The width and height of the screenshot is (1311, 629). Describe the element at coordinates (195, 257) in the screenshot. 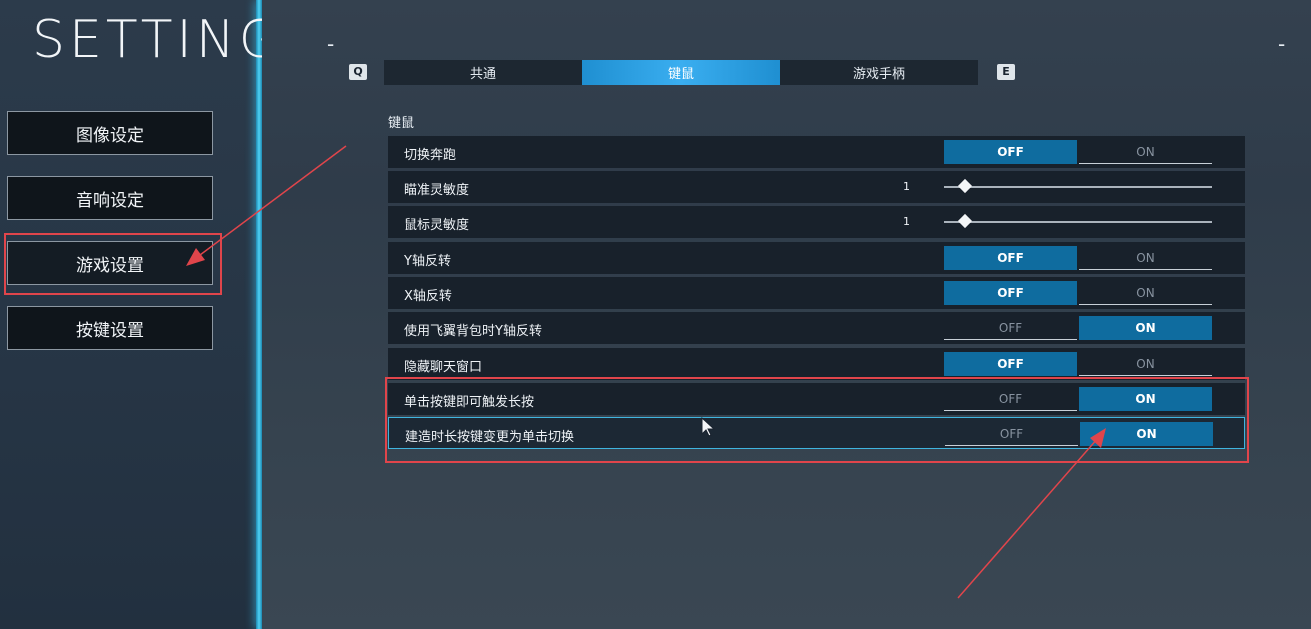

I see `annotation-arrowhead-left` at that location.